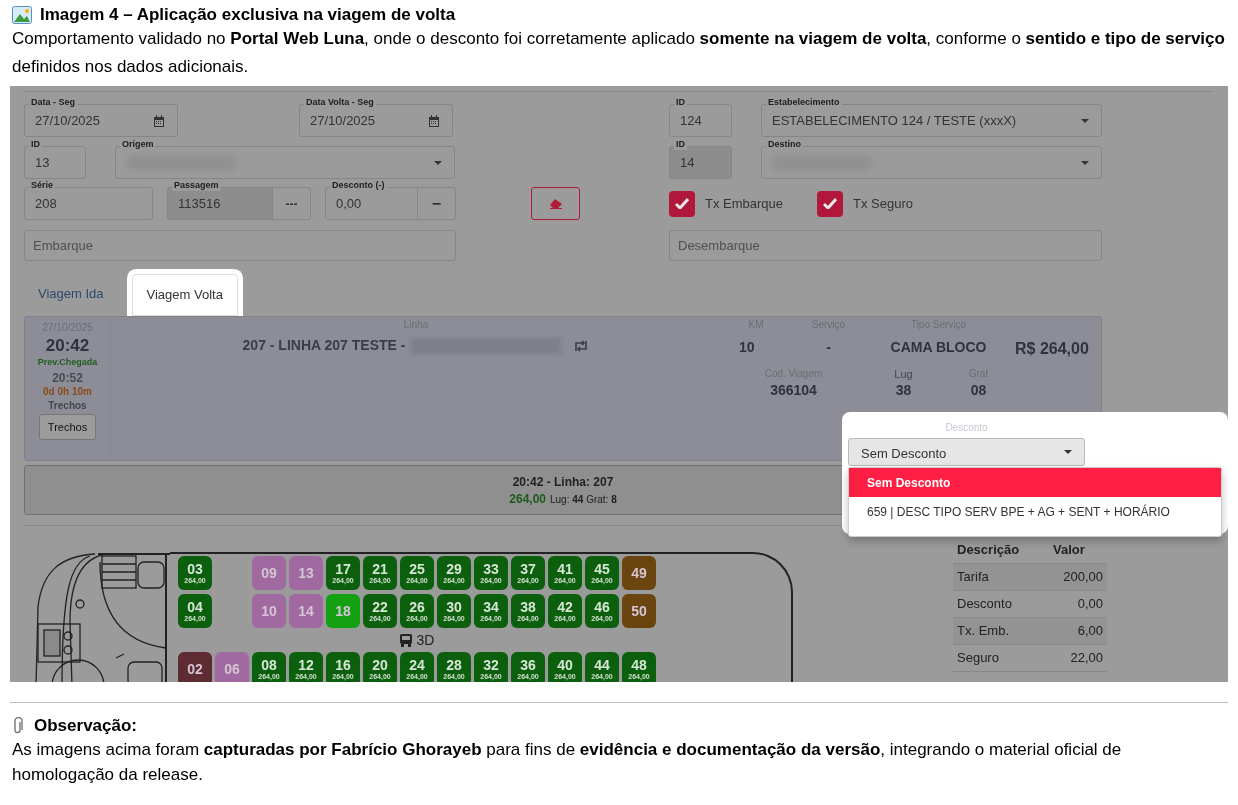 The height and width of the screenshot is (805, 1238). Describe the element at coordinates (67, 427) in the screenshot. I see `segments-button: Trechos` at that location.